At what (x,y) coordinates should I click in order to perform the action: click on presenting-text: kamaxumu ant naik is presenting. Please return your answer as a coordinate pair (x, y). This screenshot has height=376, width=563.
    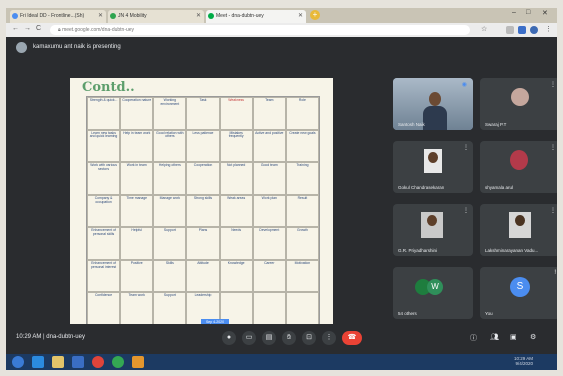
    Looking at the image, I should click on (77, 47).